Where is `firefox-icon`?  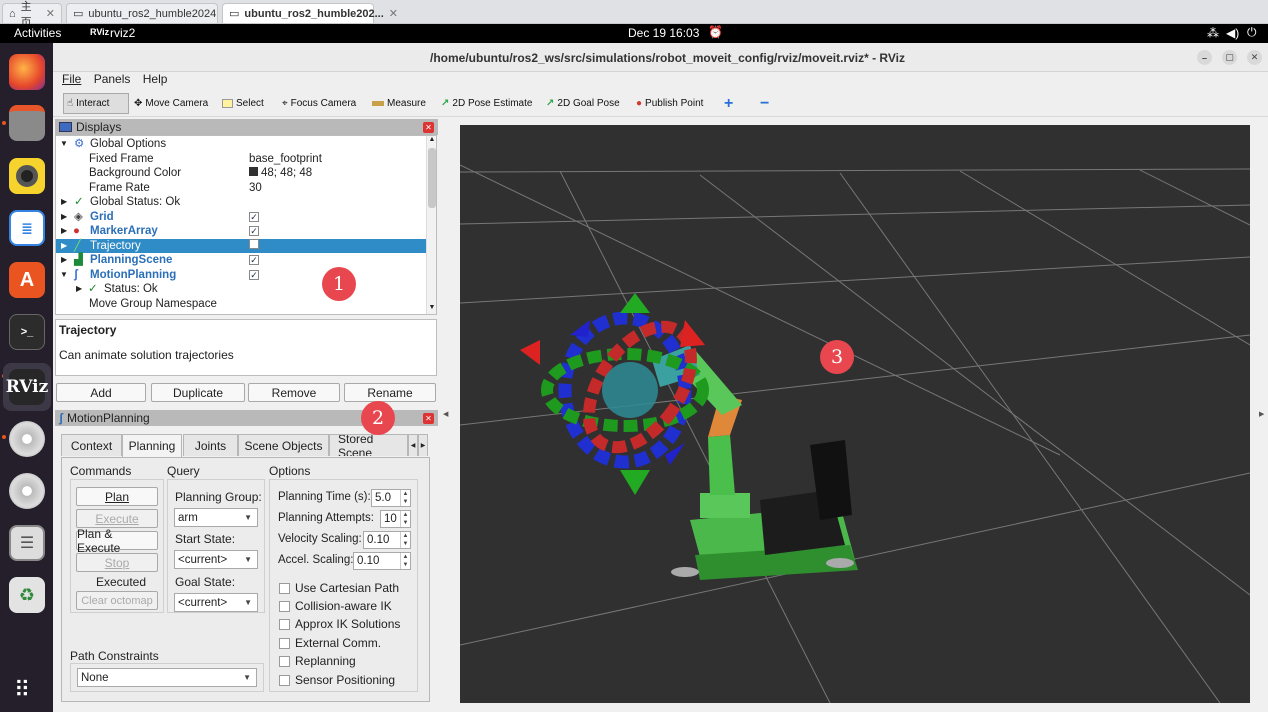
firefox-icon is located at coordinates (27, 72).